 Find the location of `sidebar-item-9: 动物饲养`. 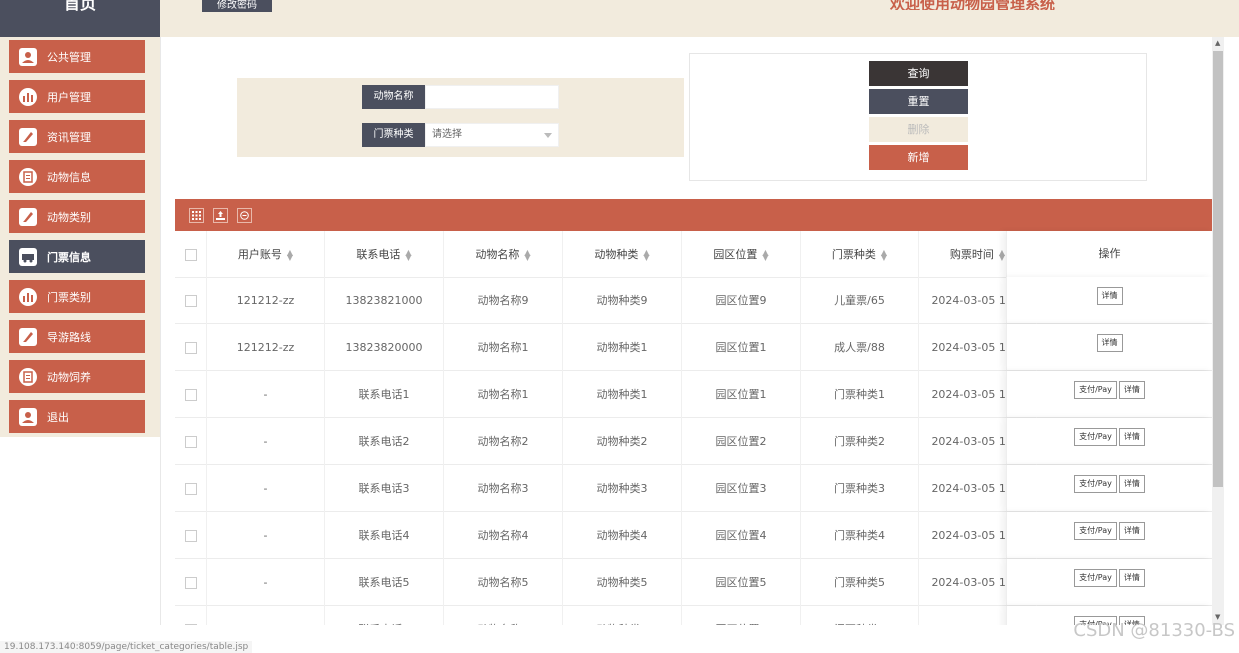

sidebar-item-9: 动物饲养 is located at coordinates (77, 376).